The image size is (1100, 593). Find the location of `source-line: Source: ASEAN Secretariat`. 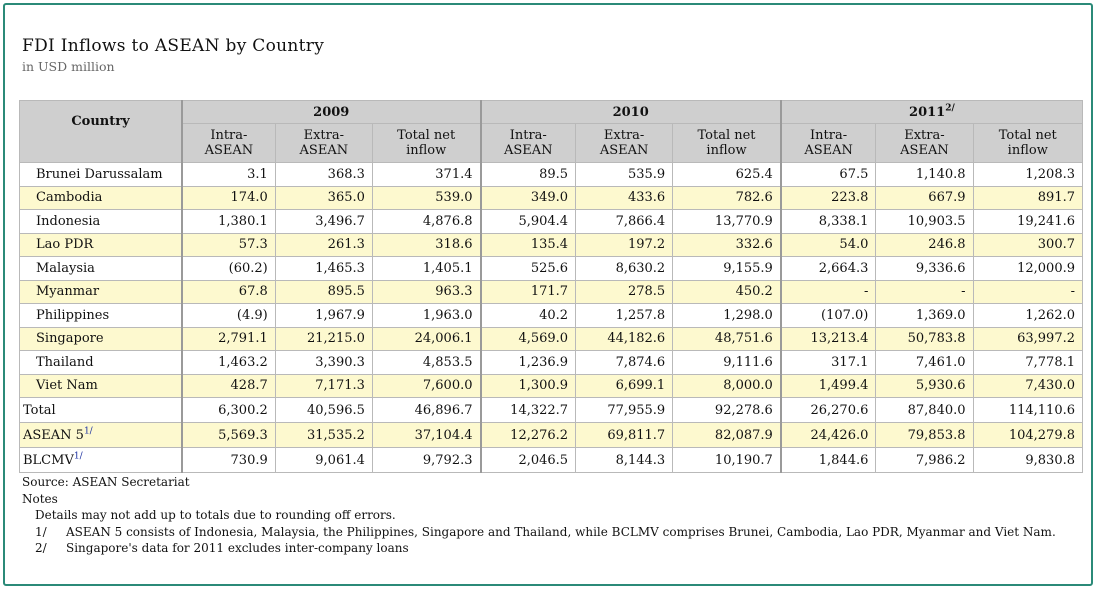

source-line: Source: ASEAN Secretariat is located at coordinates (106, 482).